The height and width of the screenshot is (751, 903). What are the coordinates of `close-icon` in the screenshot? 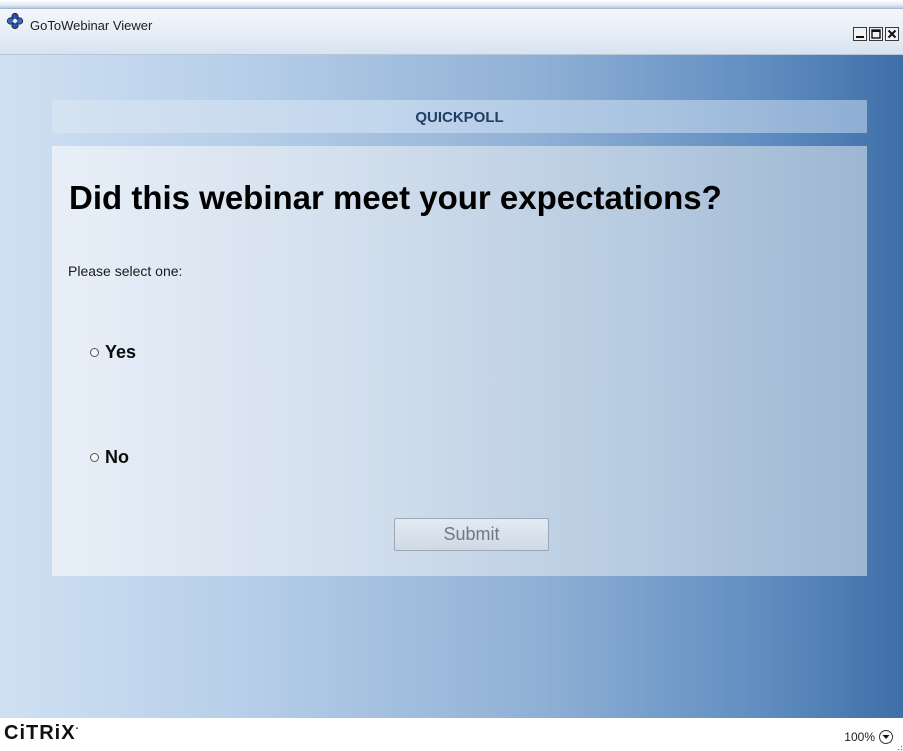 It's located at (892, 34).